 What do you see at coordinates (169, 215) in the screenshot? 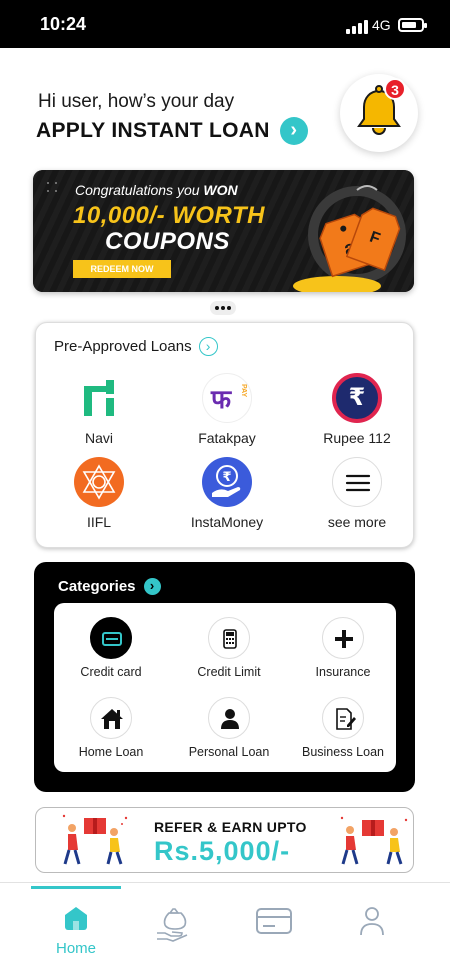
I see `banner-amount: 10,000/- WORTH` at bounding box center [169, 215].